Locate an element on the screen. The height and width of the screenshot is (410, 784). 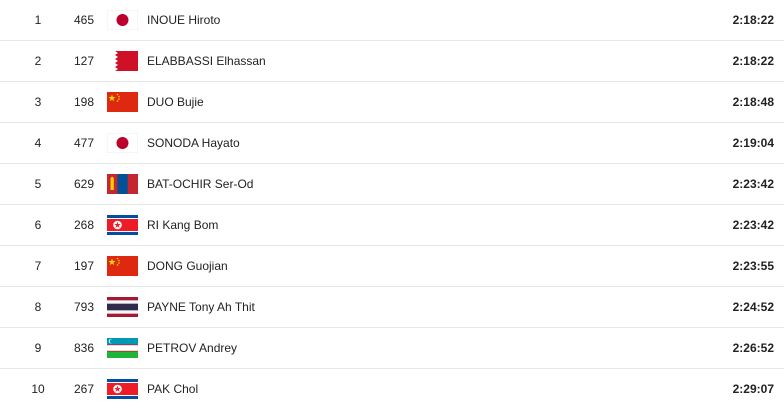
table-row: 4 477 SONODA Hayato 2:19:04 is located at coordinates (392, 143).